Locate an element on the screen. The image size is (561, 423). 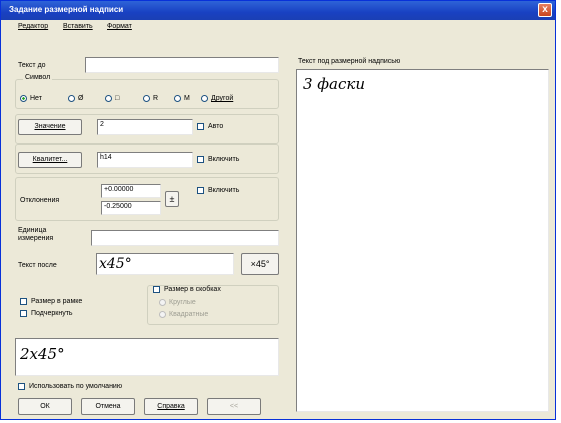
symbol-square-radio is located at coordinates (108, 98).